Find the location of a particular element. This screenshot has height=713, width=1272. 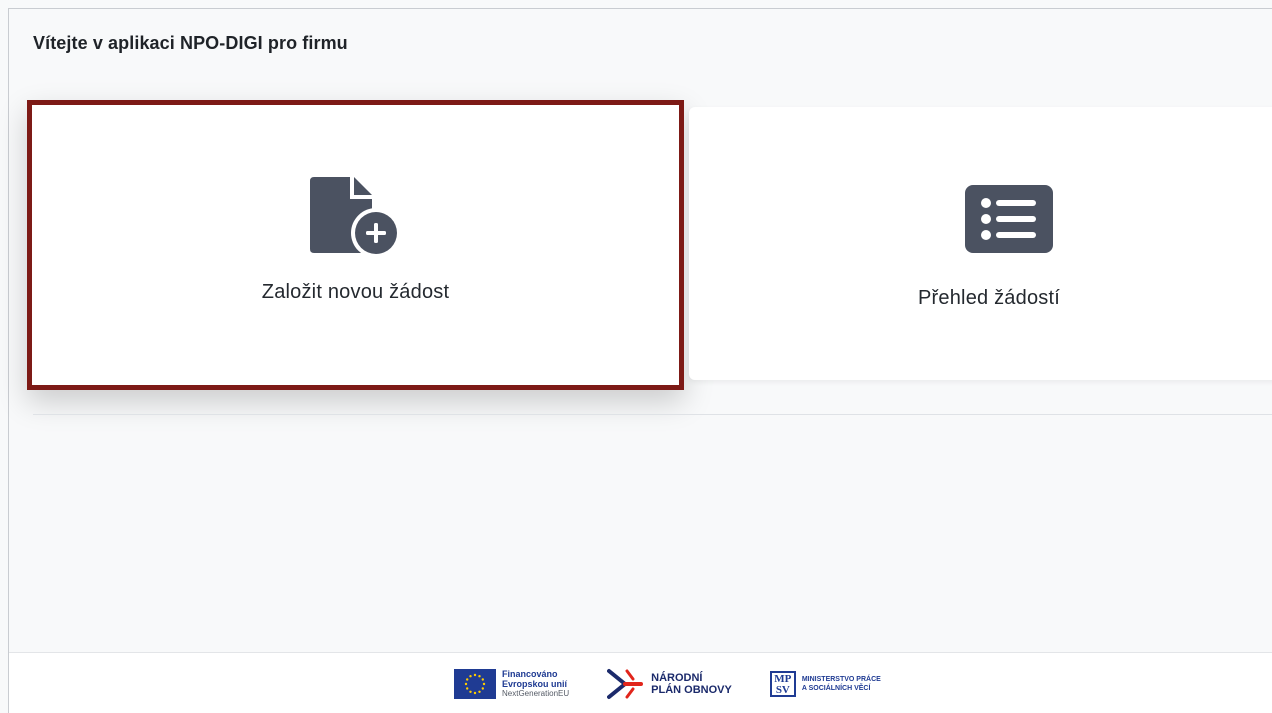

content-divider is located at coordinates (652, 414).